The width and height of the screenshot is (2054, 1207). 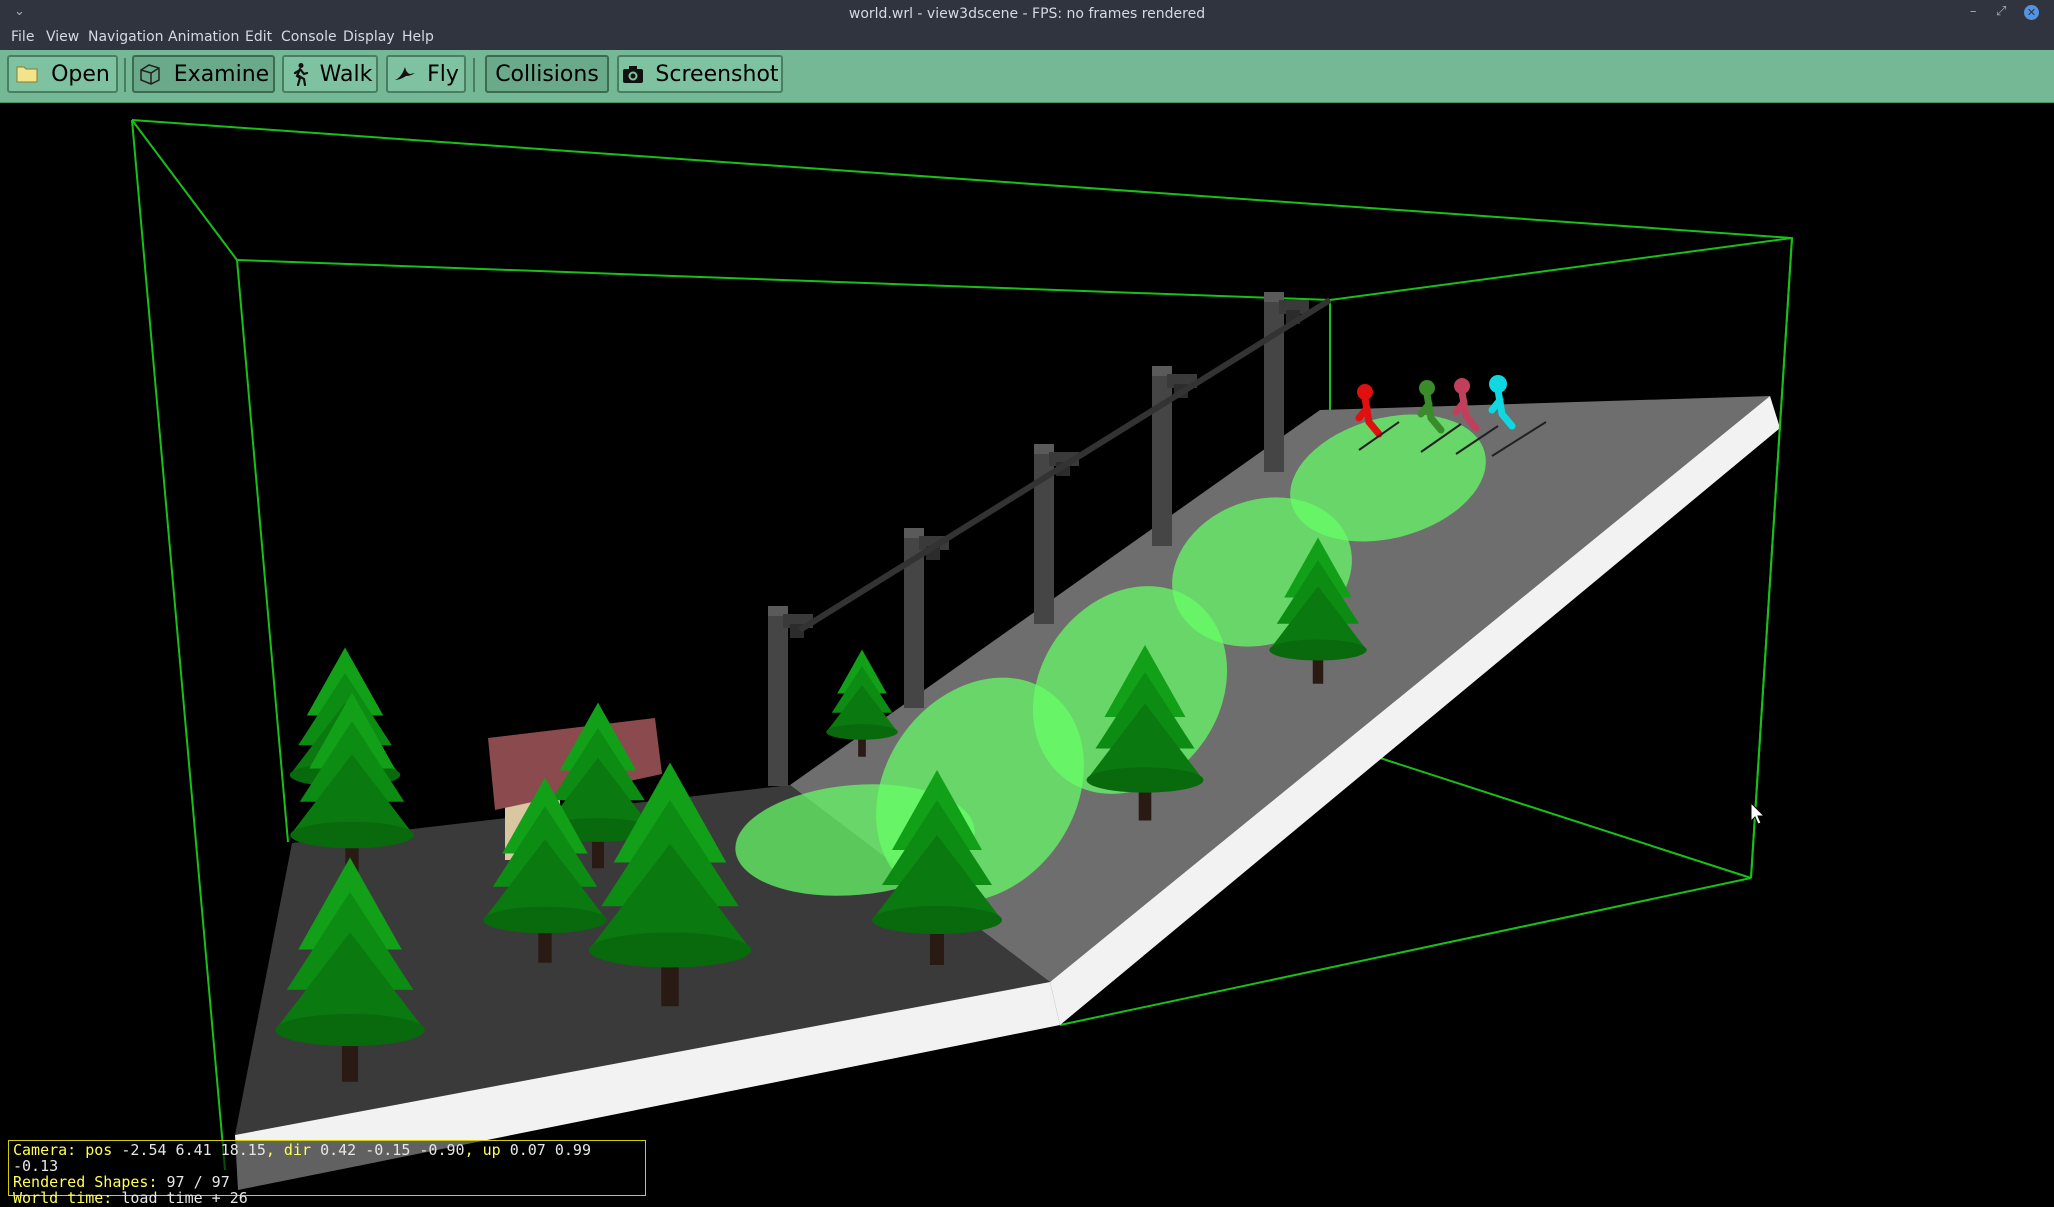 What do you see at coordinates (369, 37) in the screenshot?
I see `menu-display: Display` at bounding box center [369, 37].